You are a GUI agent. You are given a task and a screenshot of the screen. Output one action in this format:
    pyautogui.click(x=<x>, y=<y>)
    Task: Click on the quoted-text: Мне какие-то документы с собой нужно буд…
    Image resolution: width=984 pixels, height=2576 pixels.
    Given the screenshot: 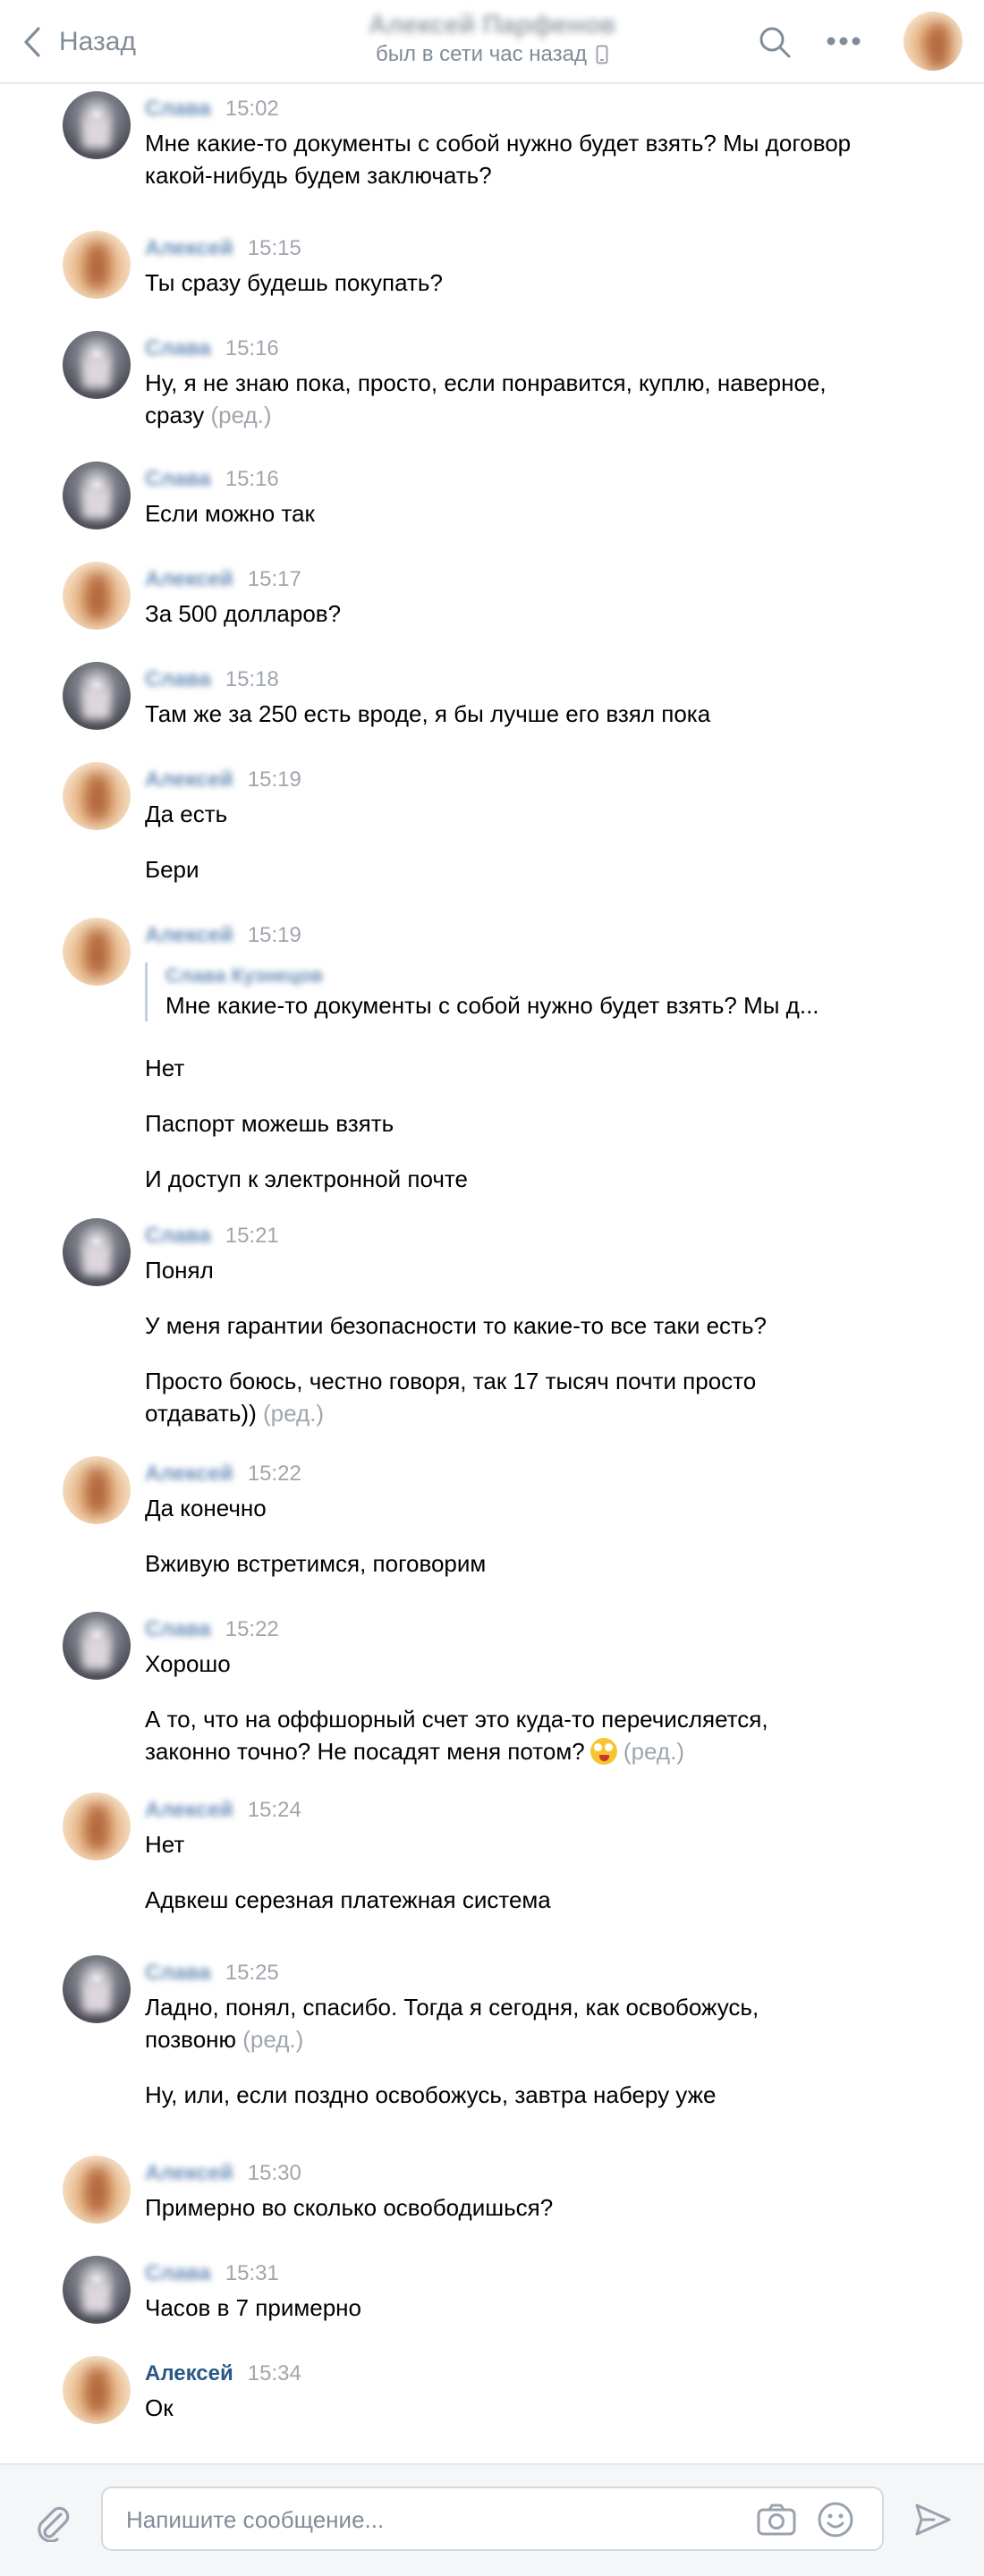 What is the action you would take?
    pyautogui.click(x=492, y=1005)
    